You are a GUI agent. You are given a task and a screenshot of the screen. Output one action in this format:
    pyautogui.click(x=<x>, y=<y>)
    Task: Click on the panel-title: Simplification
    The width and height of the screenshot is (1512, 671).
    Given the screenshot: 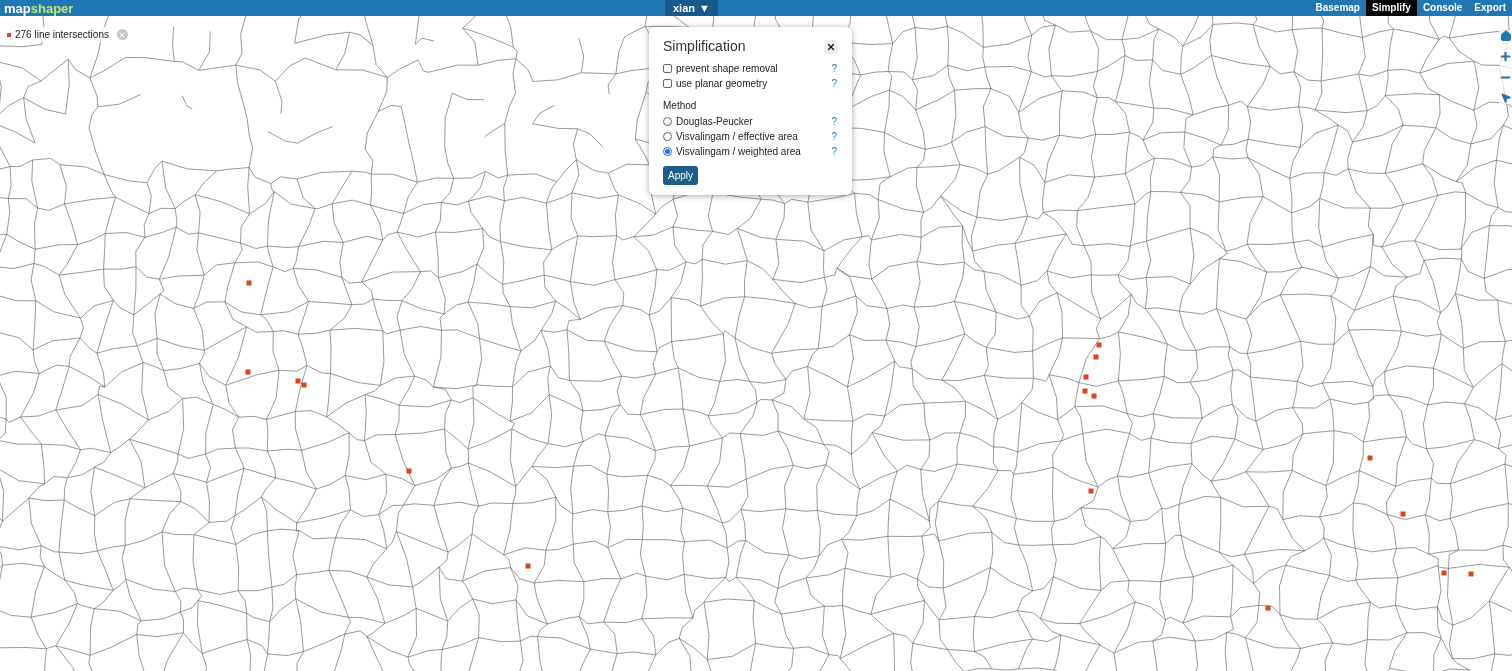 What is the action you would take?
    pyautogui.click(x=704, y=46)
    